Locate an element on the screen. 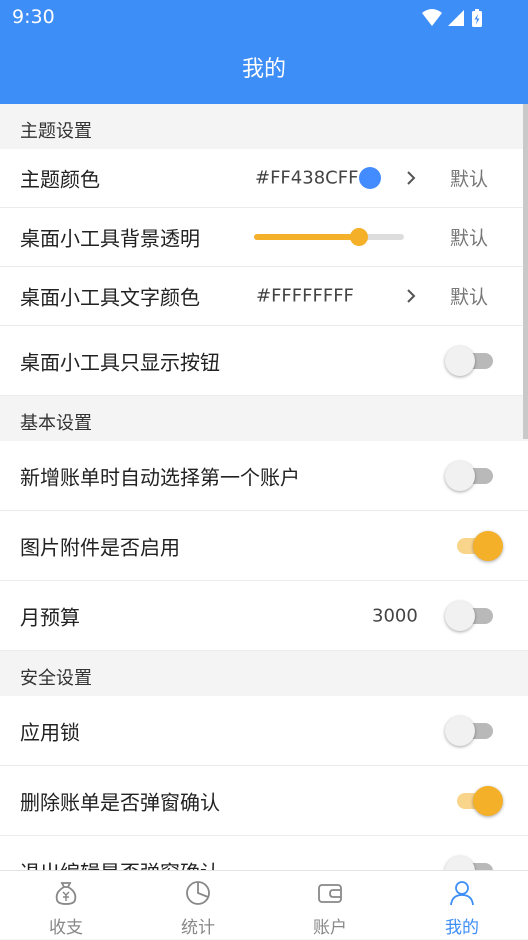 Image resolution: width=528 pixels, height=940 pixels. theme-color-value: #FF438CFF is located at coordinates (307, 178).